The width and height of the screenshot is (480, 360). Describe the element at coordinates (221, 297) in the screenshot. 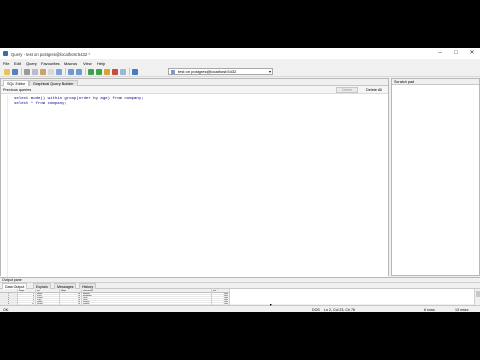

I see `column-salary: salary real 4000 4000 2000 3000 5000 5000` at that location.